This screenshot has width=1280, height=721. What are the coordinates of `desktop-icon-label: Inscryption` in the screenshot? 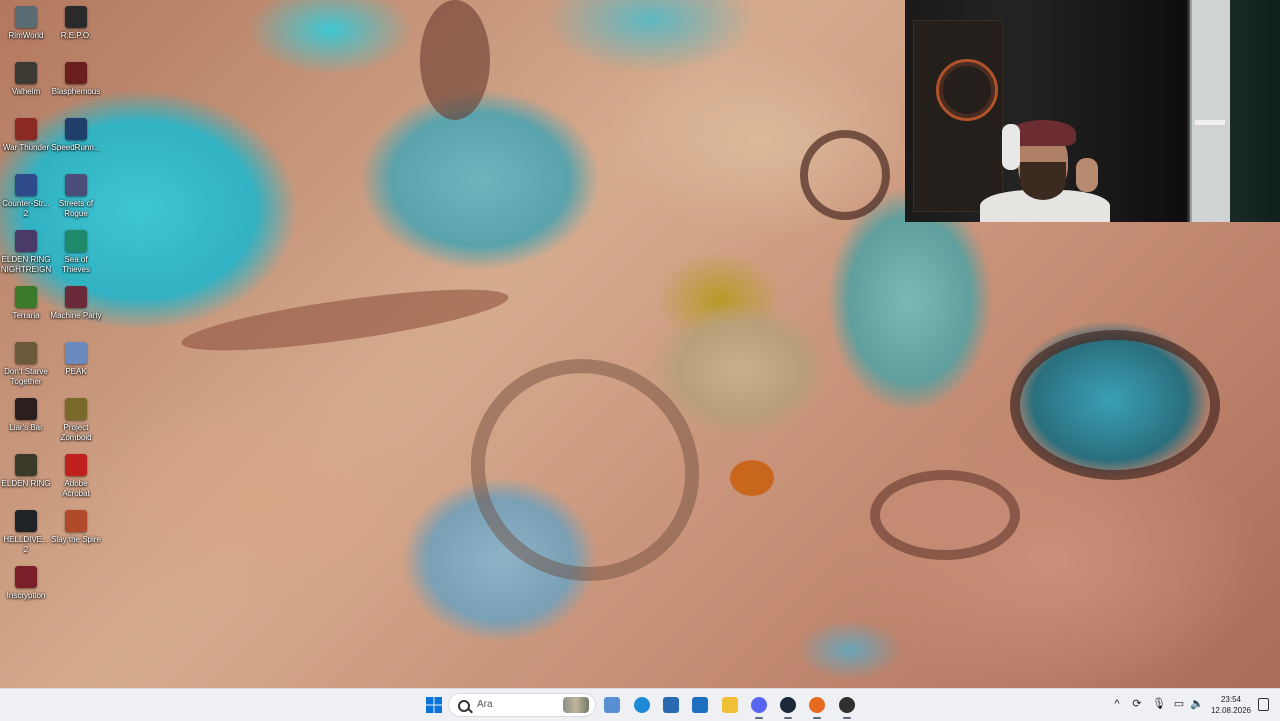 It's located at (26, 595).